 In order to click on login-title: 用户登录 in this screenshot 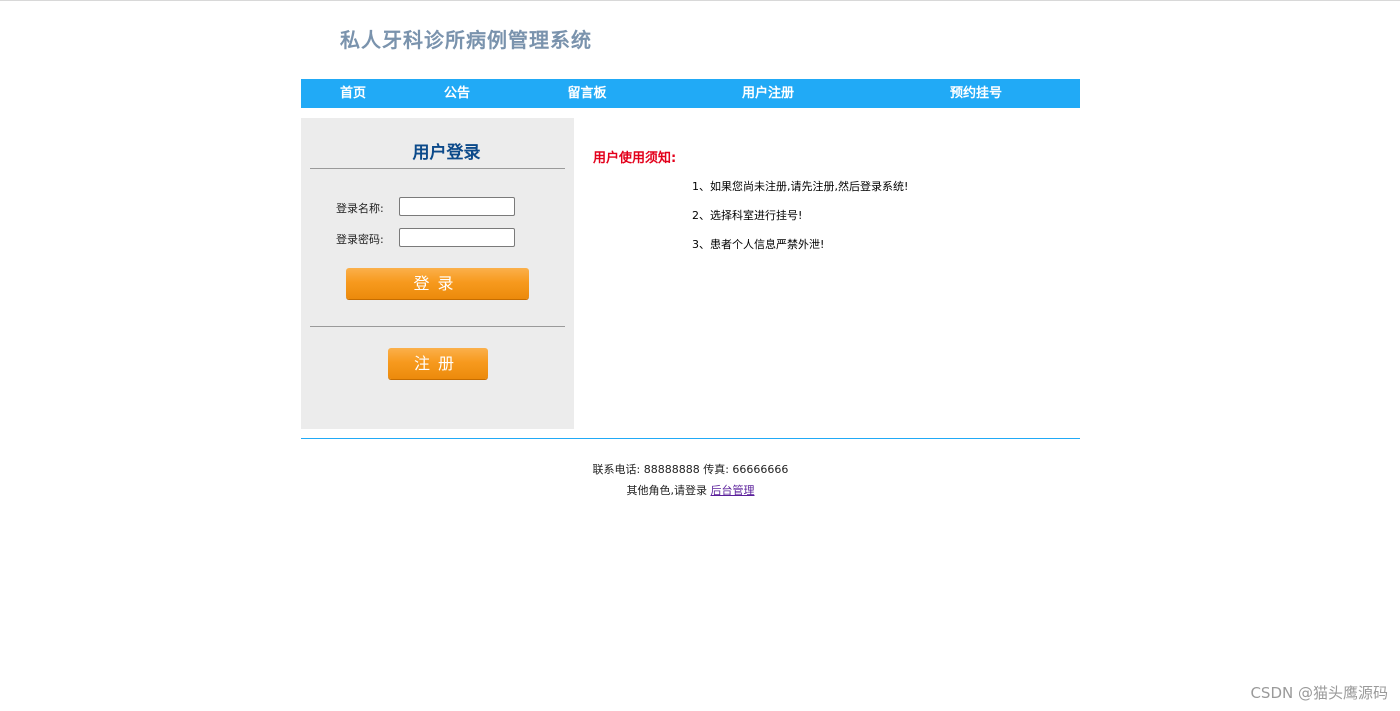, I will do `click(446, 153)`.